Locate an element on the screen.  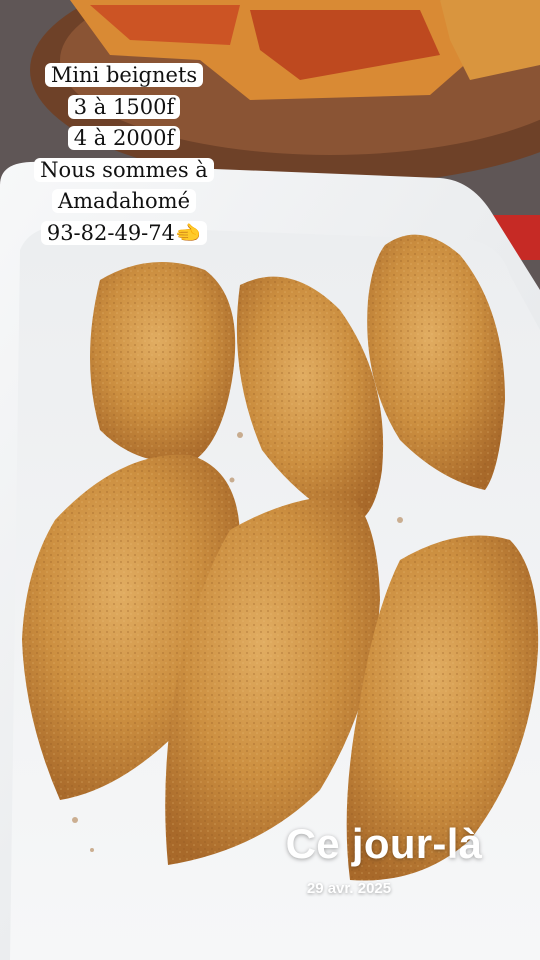
memory-title: Ce jour-là is located at coordinates (384, 843).